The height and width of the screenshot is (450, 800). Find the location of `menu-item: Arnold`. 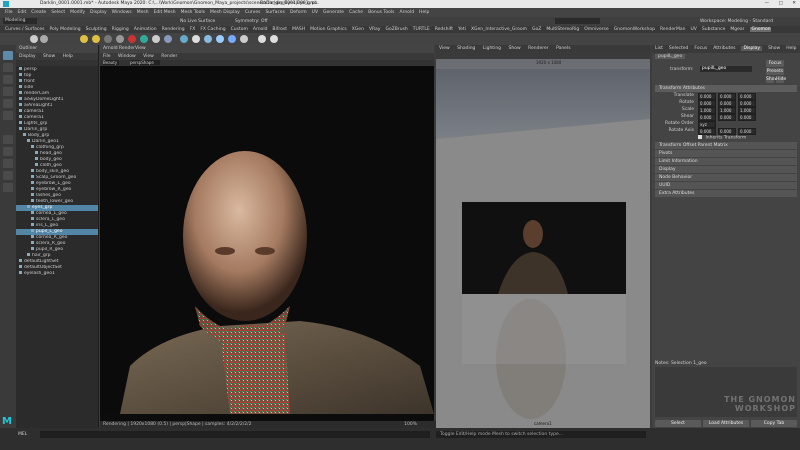

menu-item: Arnold is located at coordinates (406, 12).